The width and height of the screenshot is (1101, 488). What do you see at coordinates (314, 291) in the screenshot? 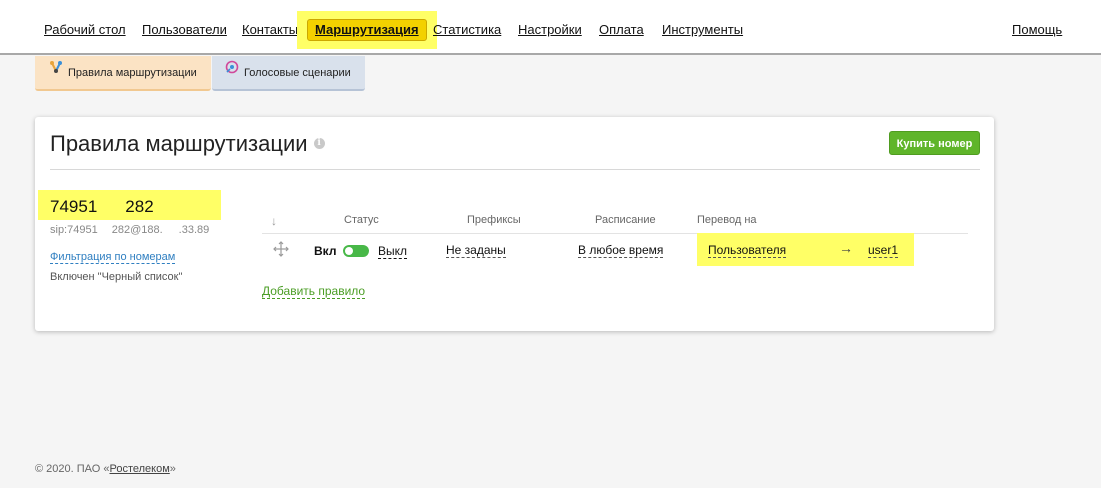
I see `add-rule-link: Добавить правило` at bounding box center [314, 291].